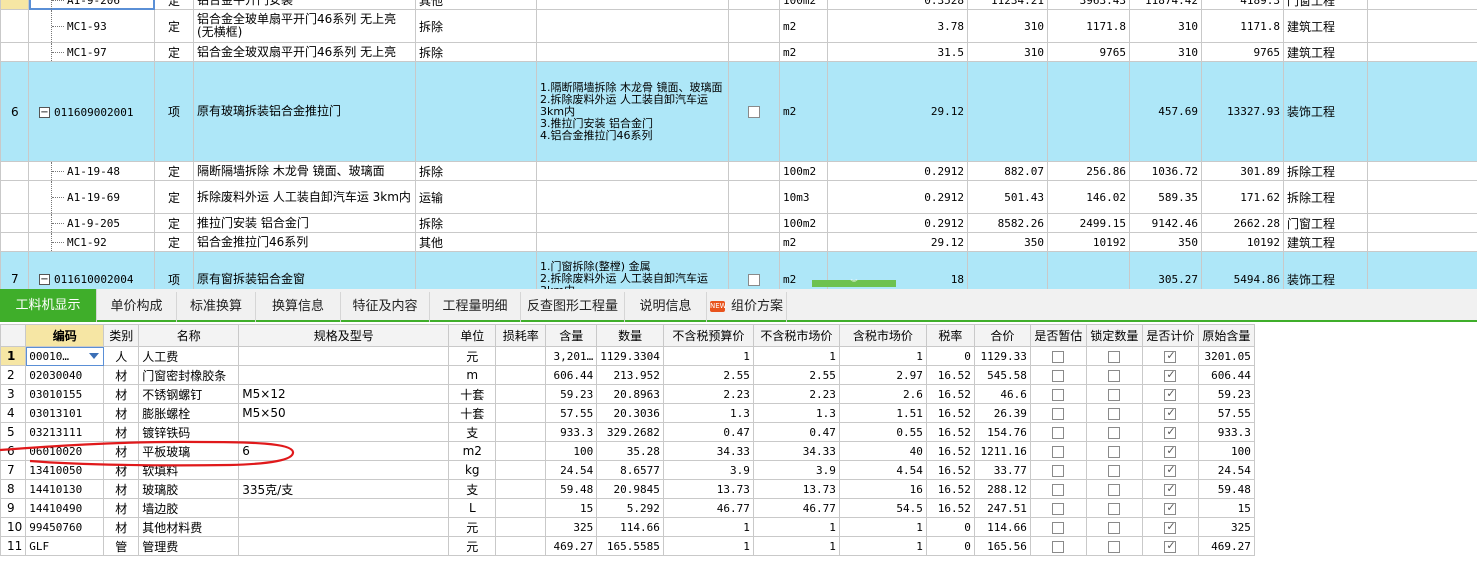  I want to click on cell-qty: 20.8963, so click(630, 394).